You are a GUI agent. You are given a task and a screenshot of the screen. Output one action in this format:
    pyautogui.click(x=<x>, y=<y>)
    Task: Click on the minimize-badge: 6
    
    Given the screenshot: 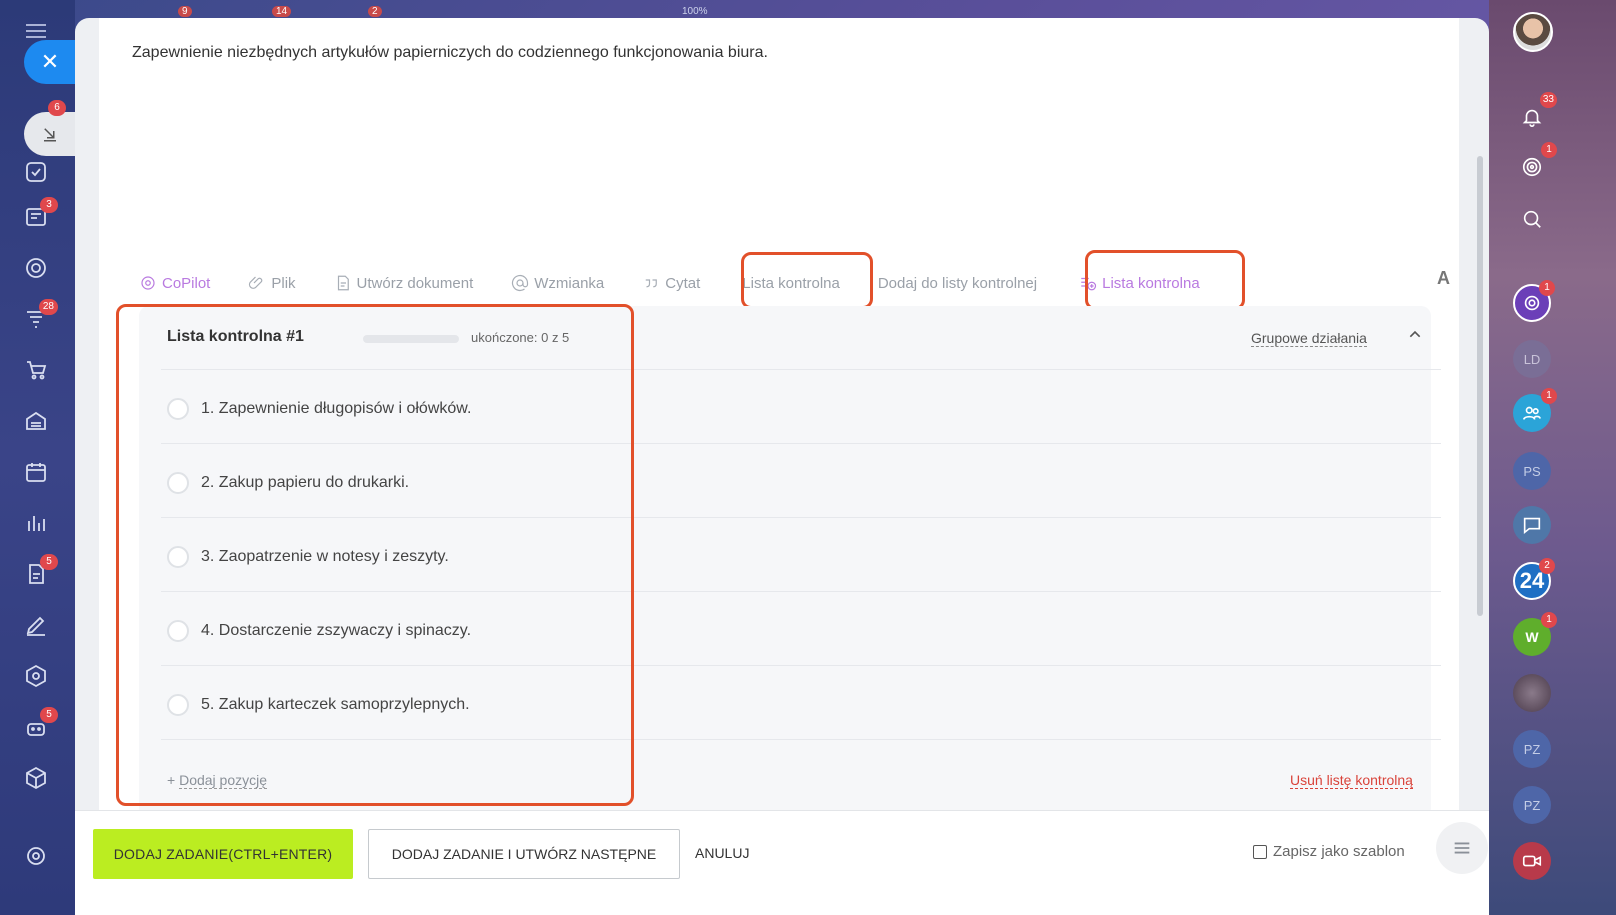 What is the action you would take?
    pyautogui.click(x=57, y=108)
    